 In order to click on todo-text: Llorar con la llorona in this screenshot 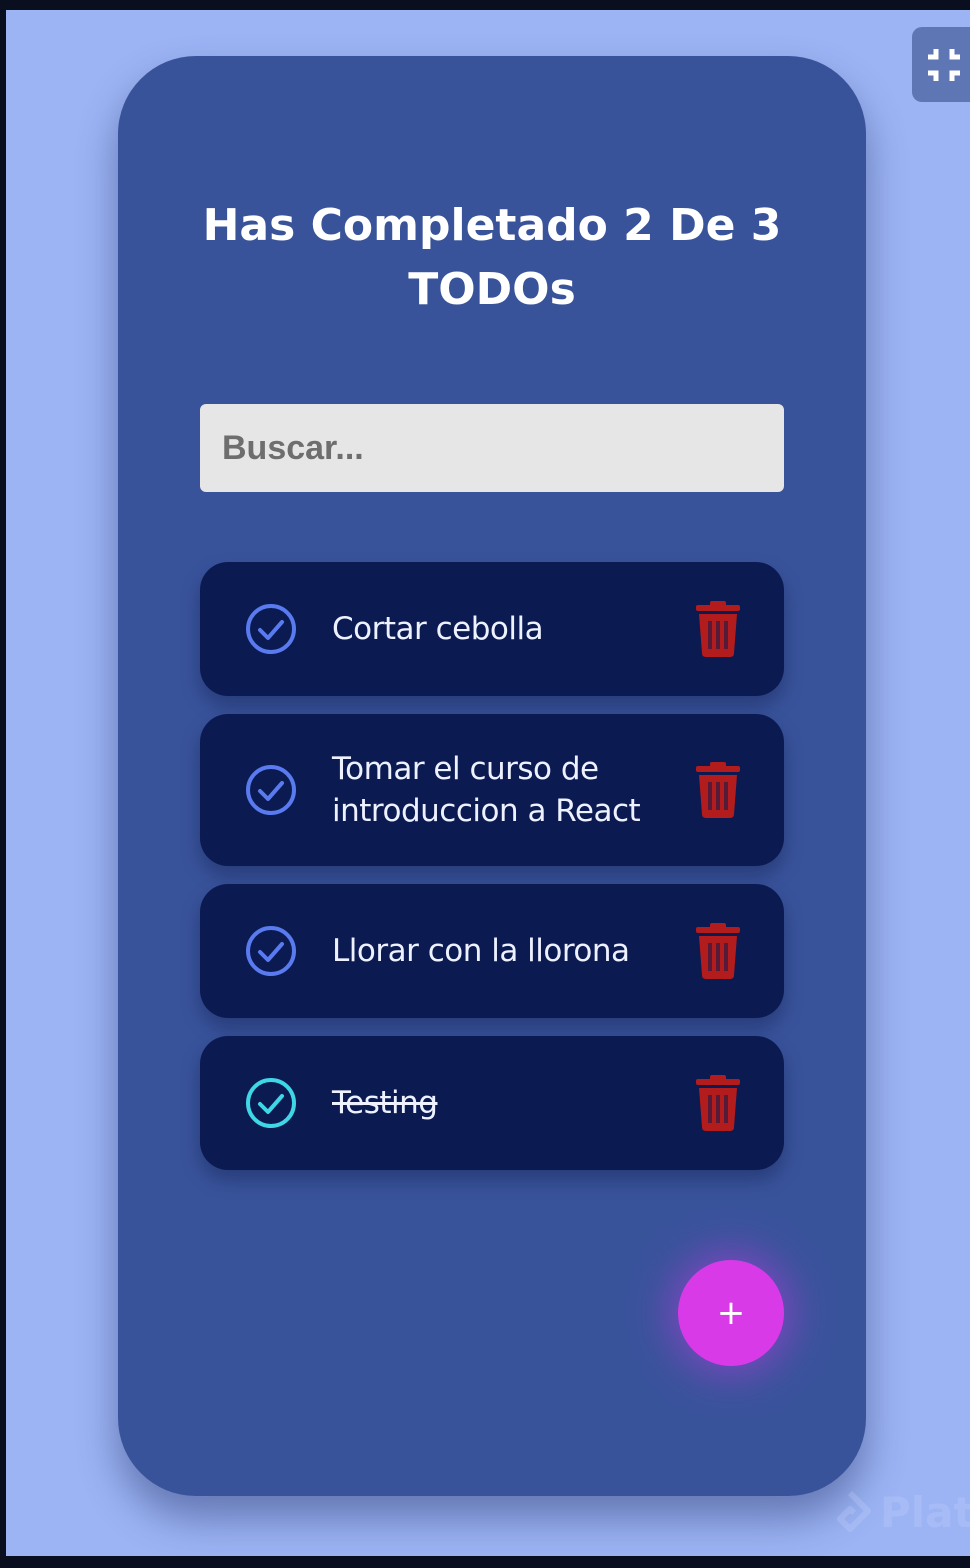, I will do `click(481, 951)`.